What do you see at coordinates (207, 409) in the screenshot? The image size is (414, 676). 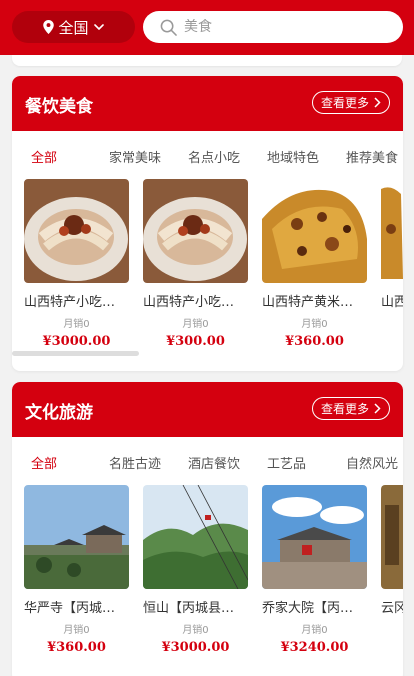 I see `section-header: 文化旅游 查看更多` at bounding box center [207, 409].